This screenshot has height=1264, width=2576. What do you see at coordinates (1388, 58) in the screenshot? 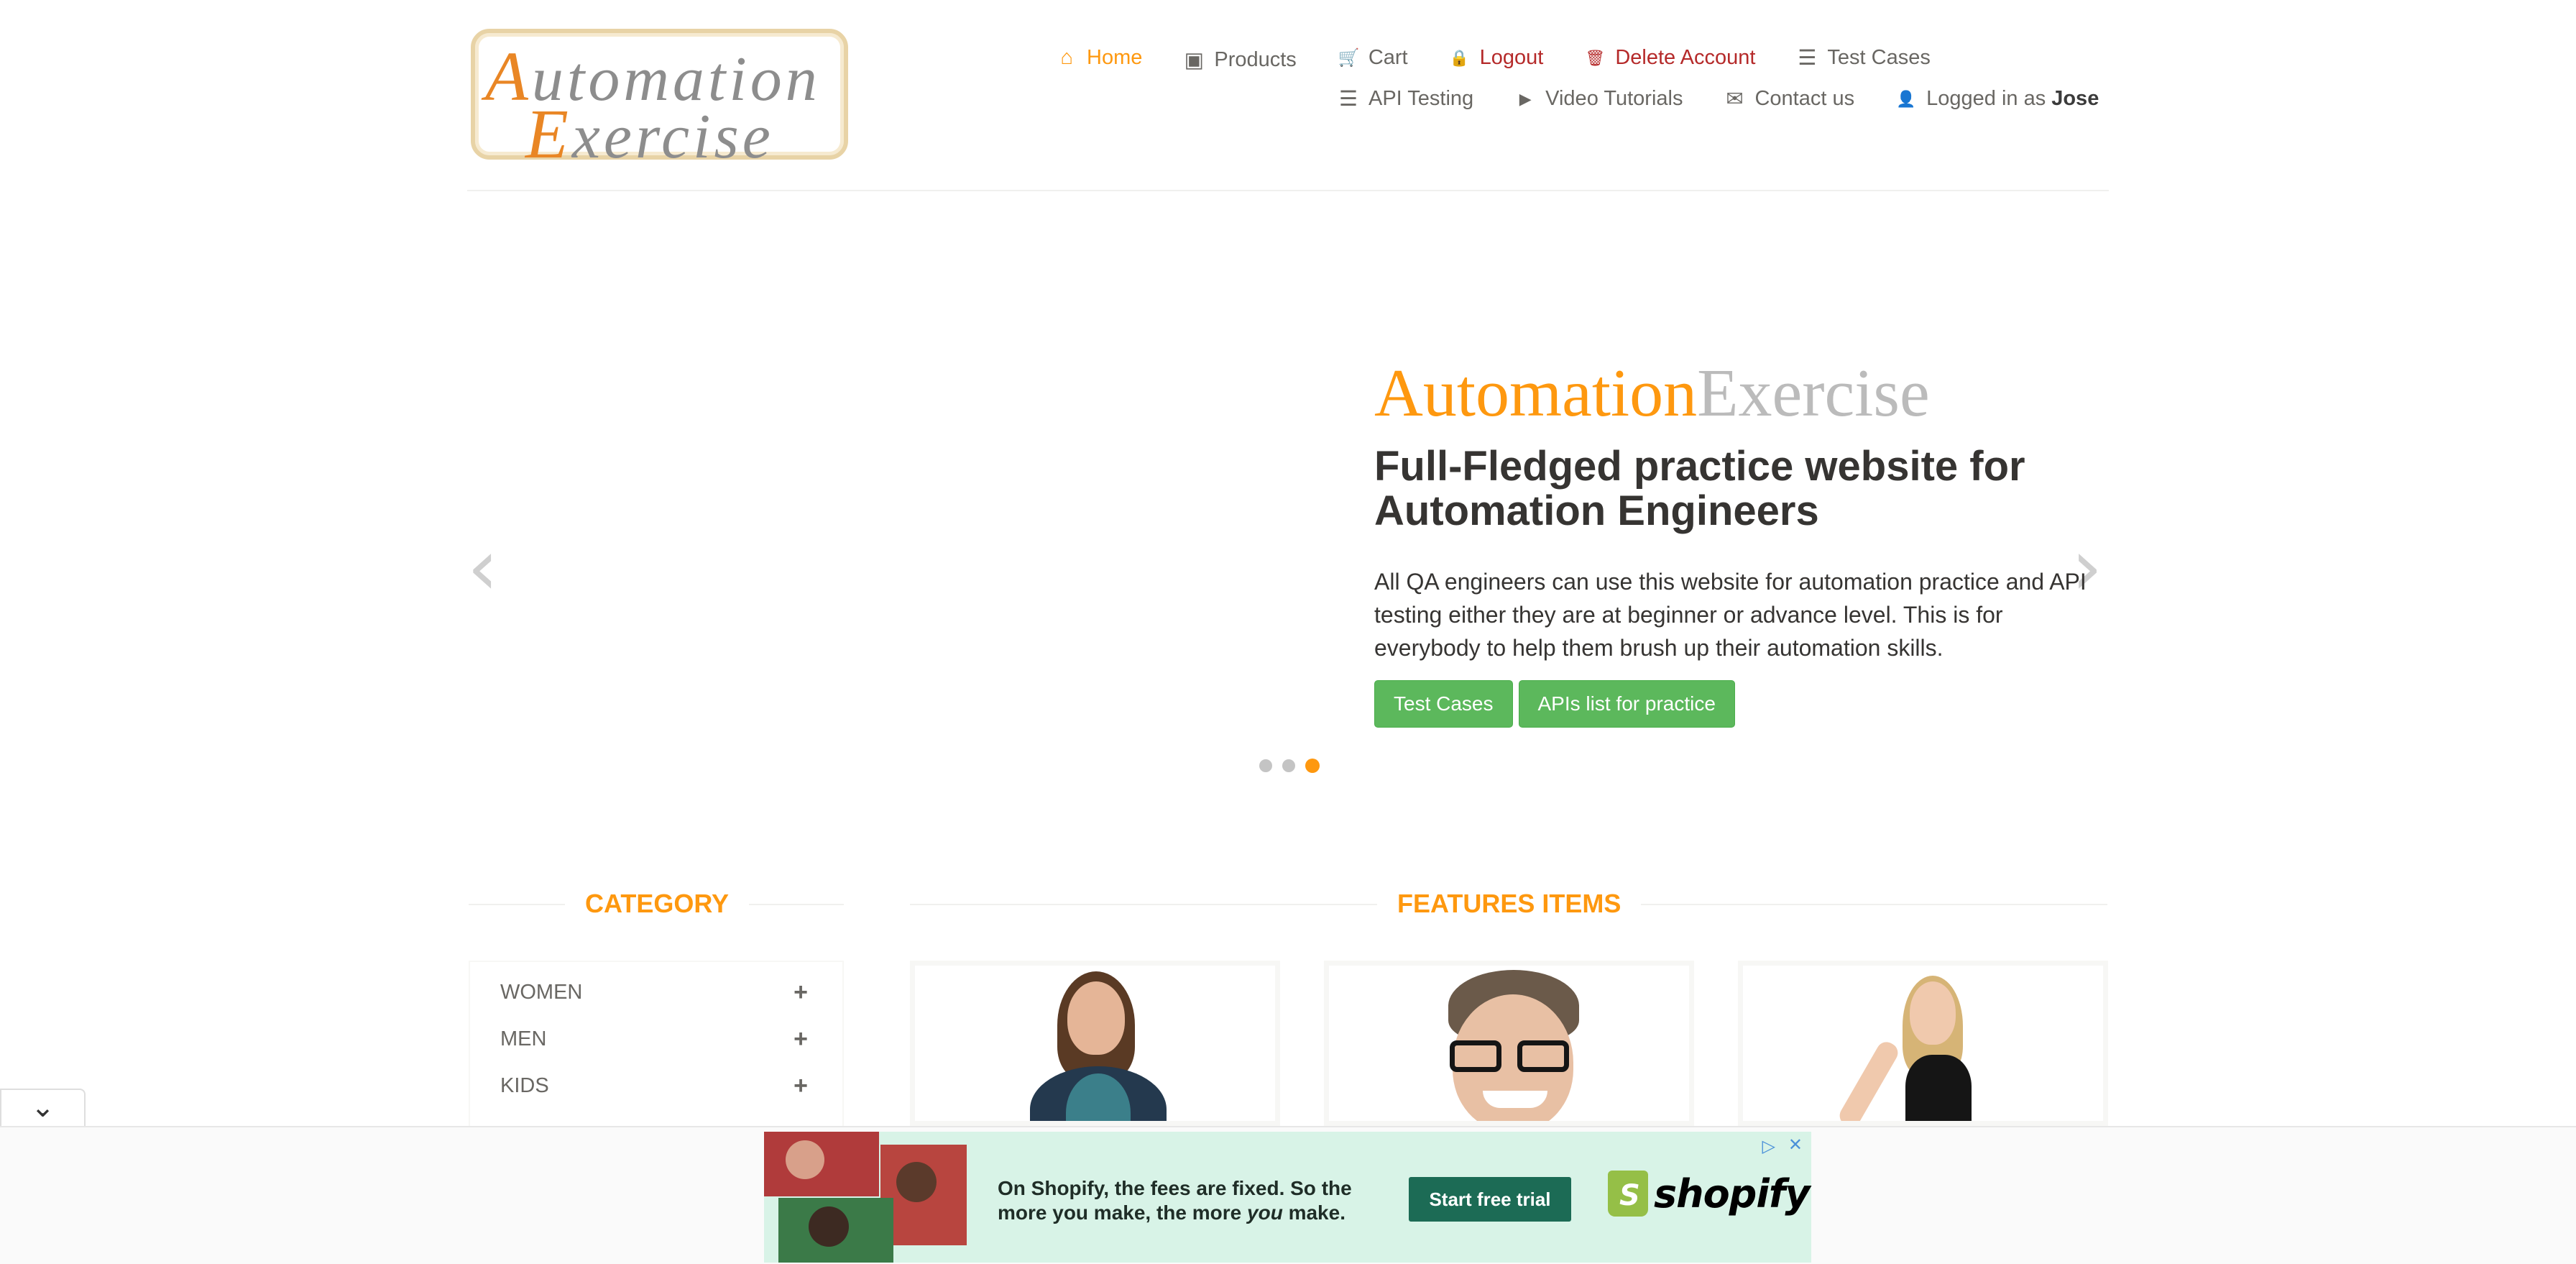
I see `nav-cart-label: Cart` at bounding box center [1388, 58].